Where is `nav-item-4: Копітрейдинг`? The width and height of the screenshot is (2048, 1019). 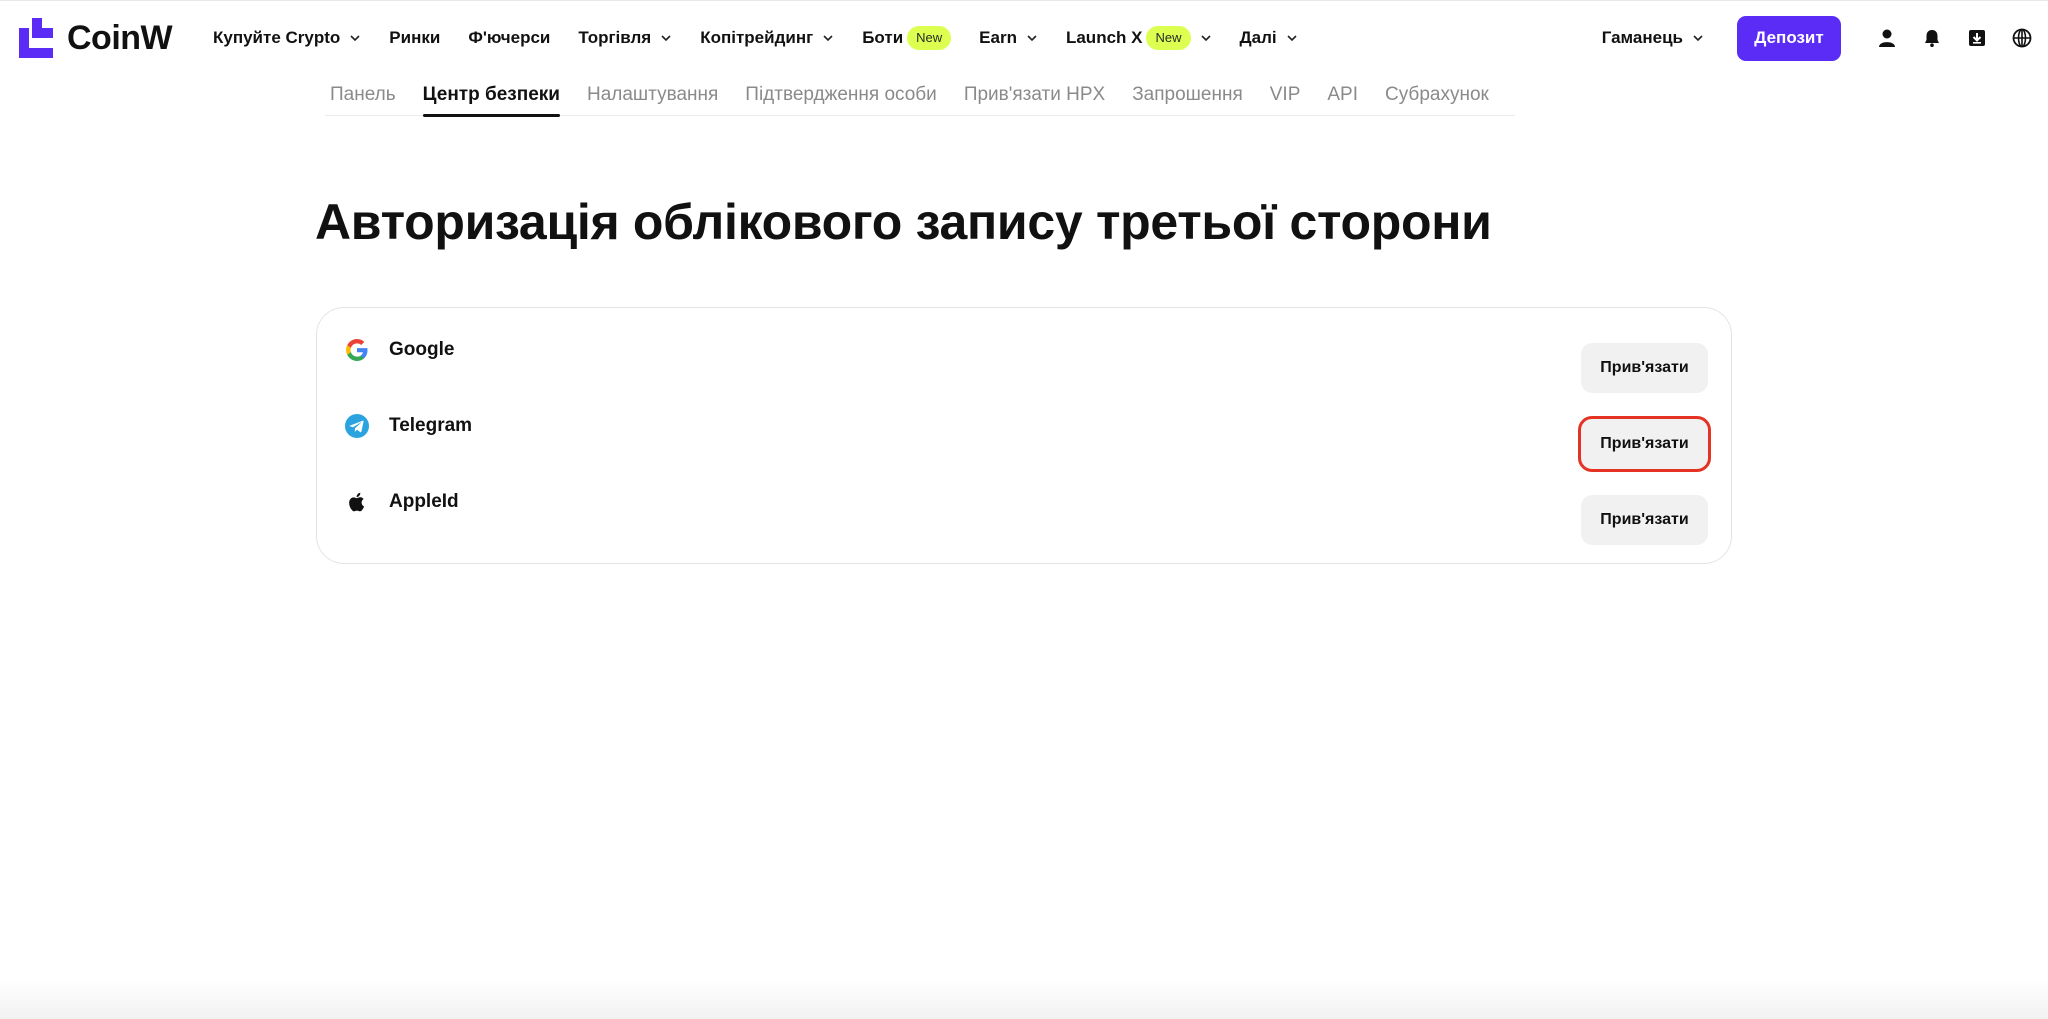 nav-item-4: Копітрейдинг is located at coordinates (767, 38).